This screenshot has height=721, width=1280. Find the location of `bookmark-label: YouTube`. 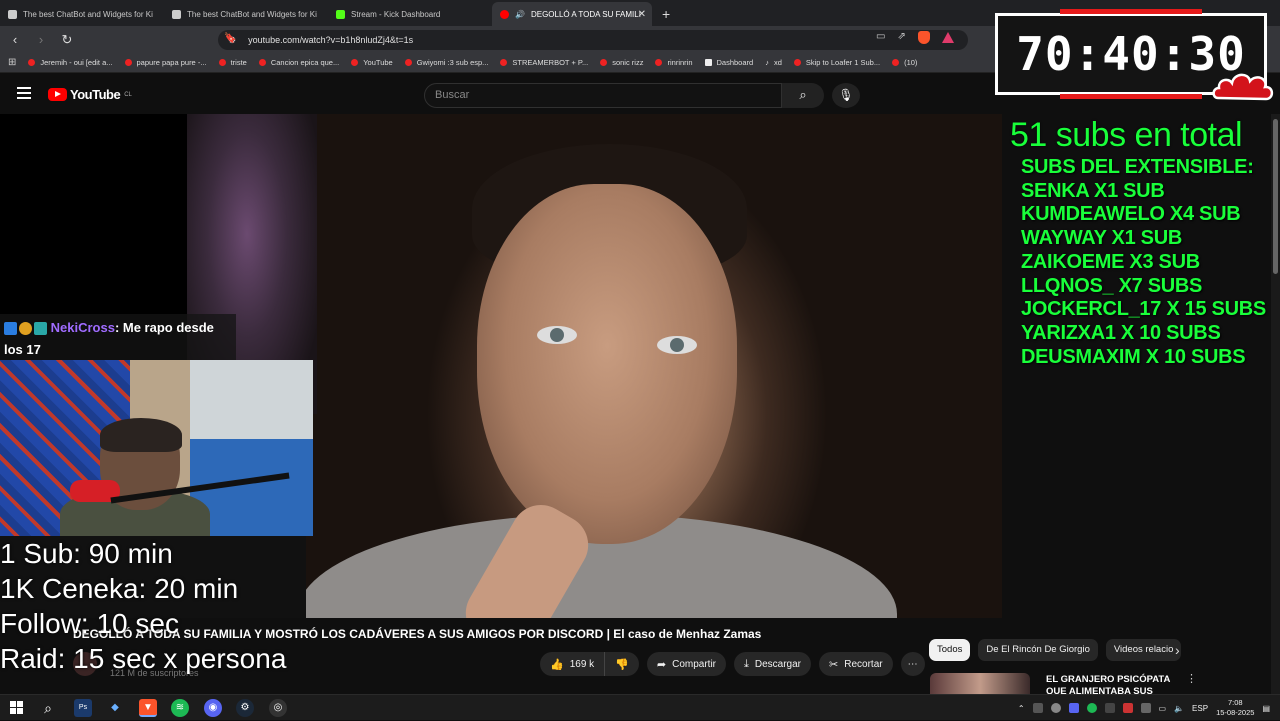

bookmark-label: YouTube is located at coordinates (378, 62).